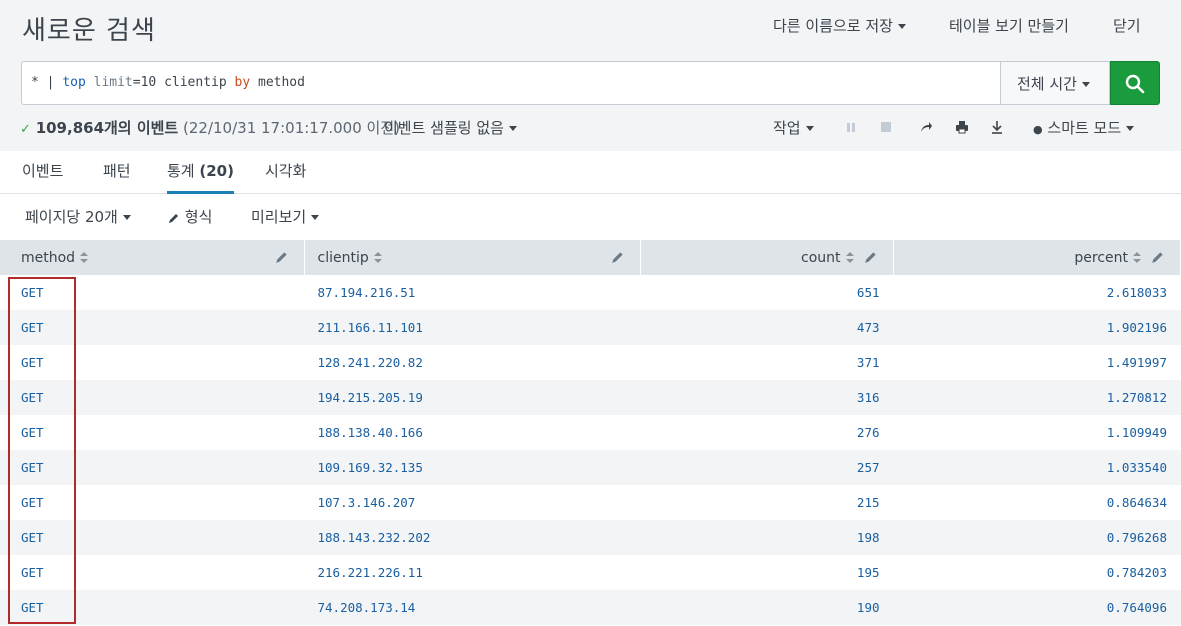 The width and height of the screenshot is (1181, 626). I want to click on sampling-menu: 이벤트 샘플링 없음, so click(450, 127).